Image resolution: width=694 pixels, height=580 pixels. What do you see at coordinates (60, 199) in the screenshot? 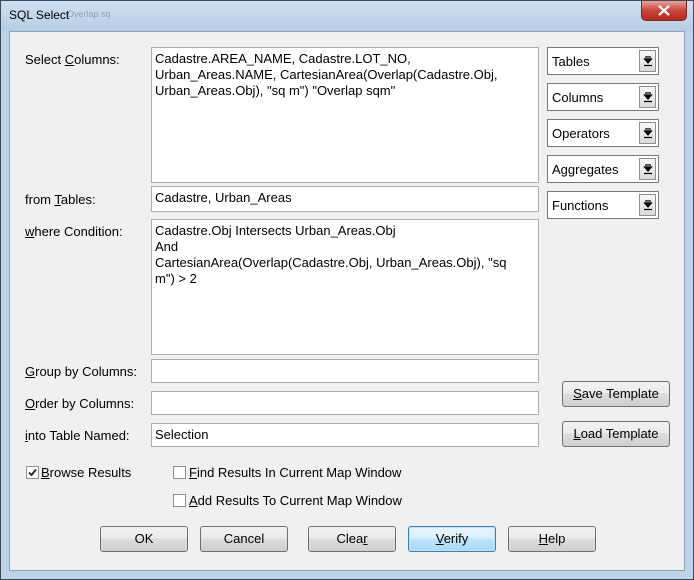
I see `from-tables-label: from Tables:` at bounding box center [60, 199].